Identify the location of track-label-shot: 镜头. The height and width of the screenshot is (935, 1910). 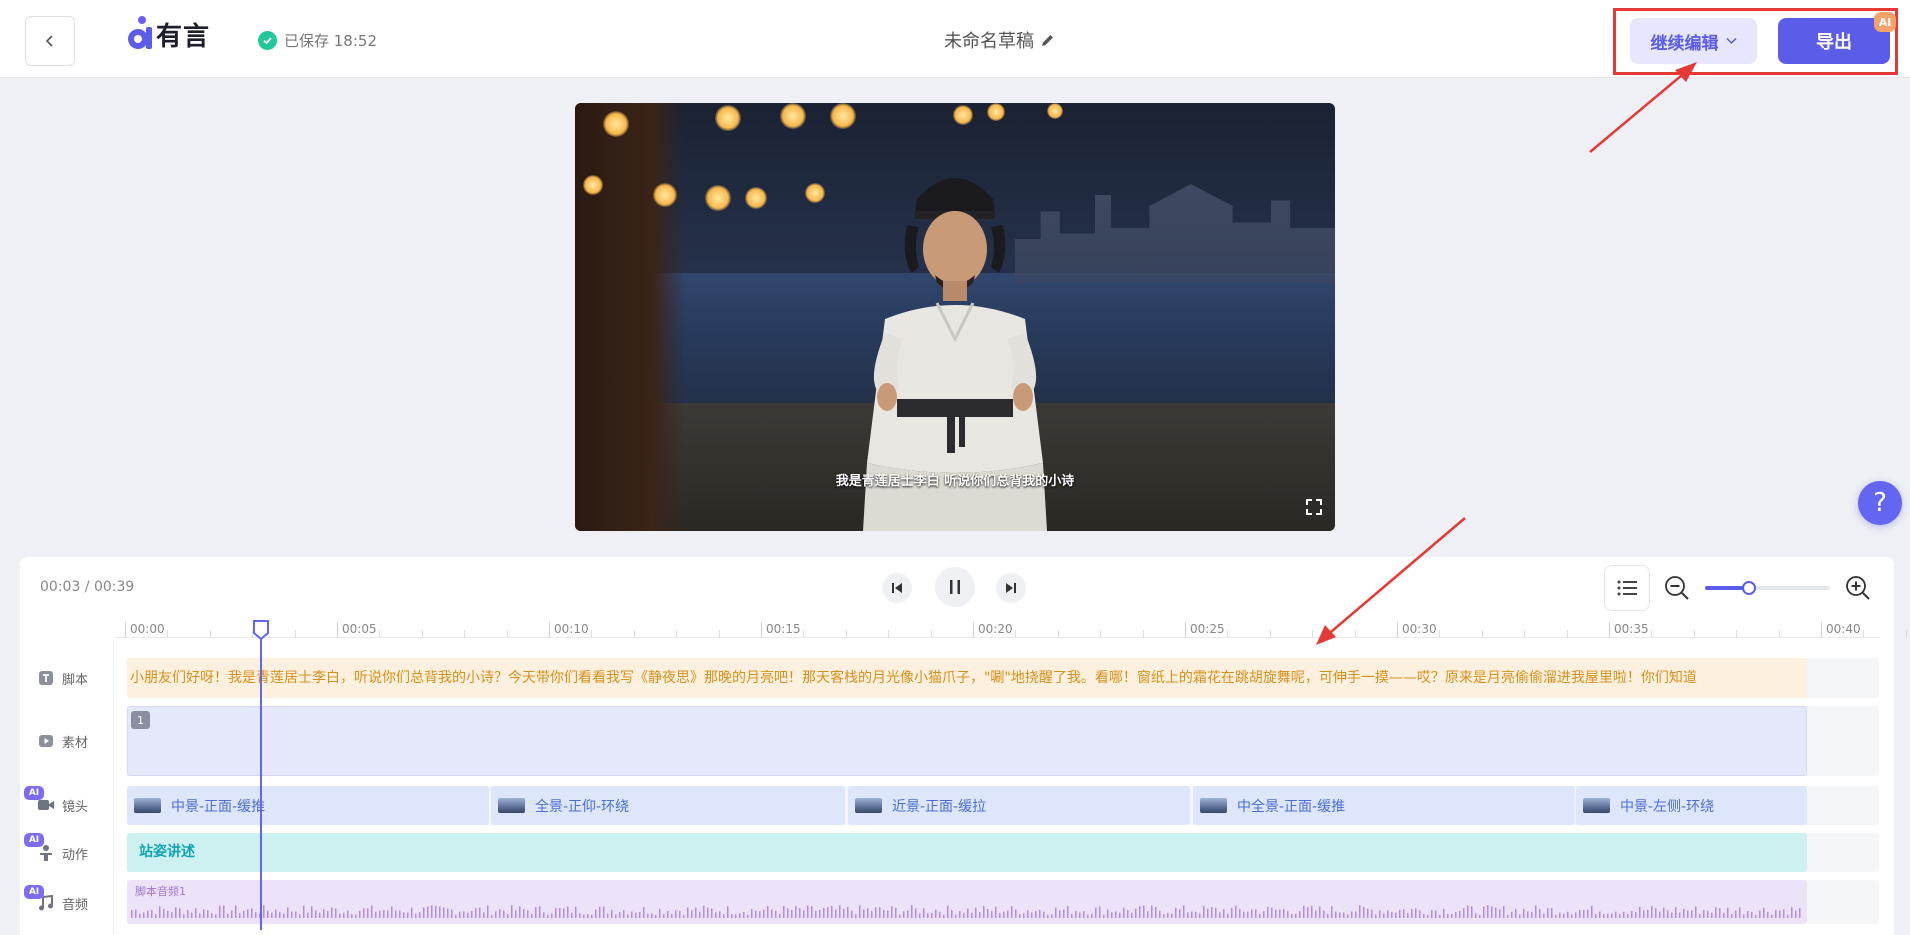
(66, 805).